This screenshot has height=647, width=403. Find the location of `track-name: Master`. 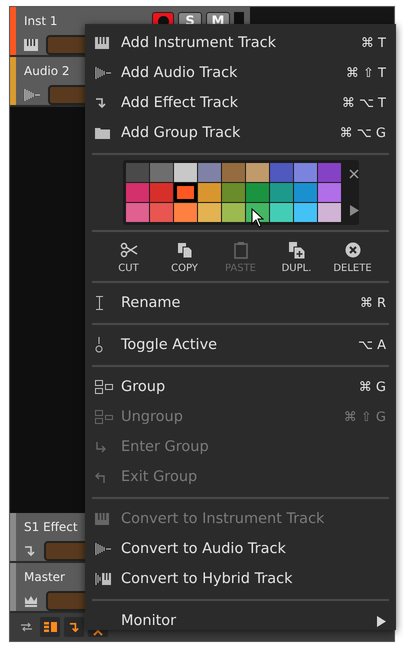

track-name: Master is located at coordinates (44, 577).